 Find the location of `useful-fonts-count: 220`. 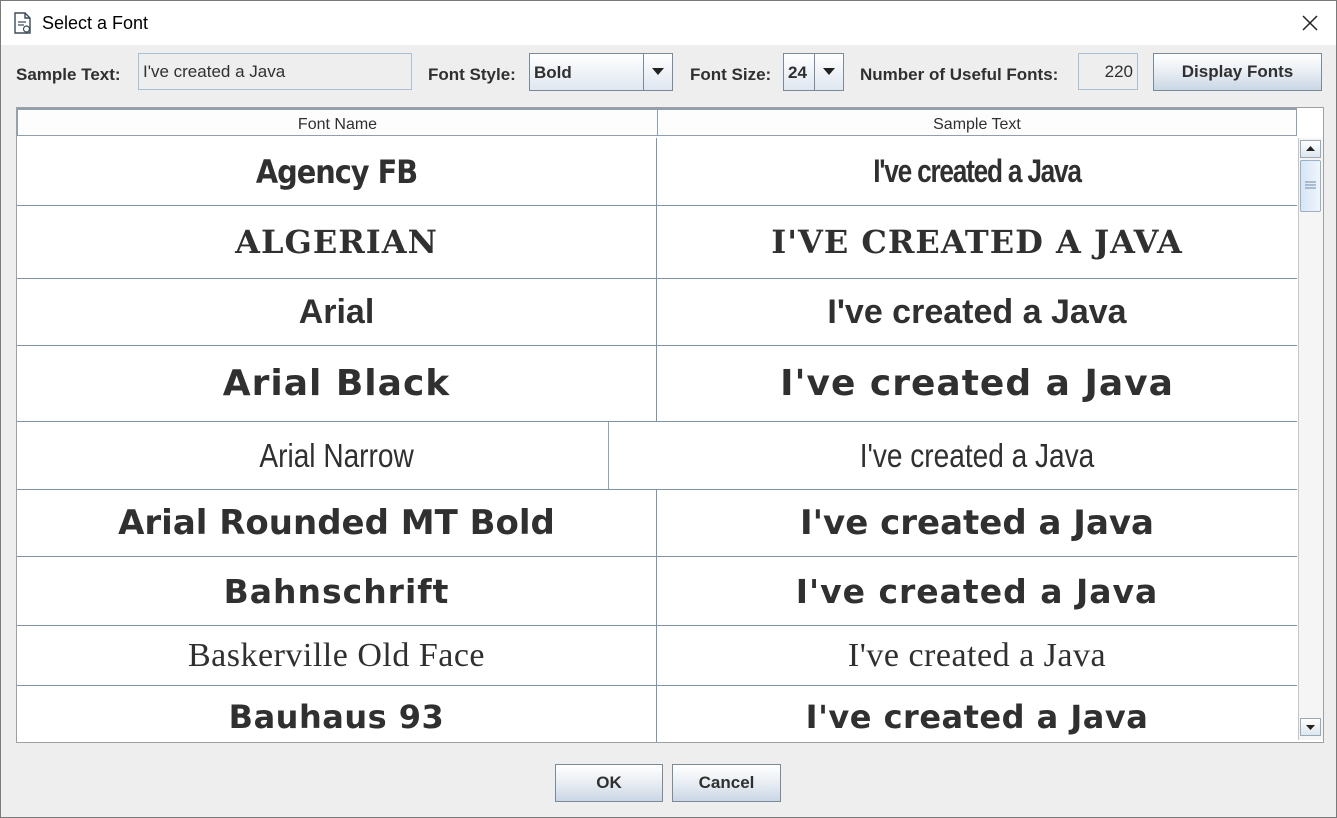

useful-fonts-count: 220 is located at coordinates (1108, 71).